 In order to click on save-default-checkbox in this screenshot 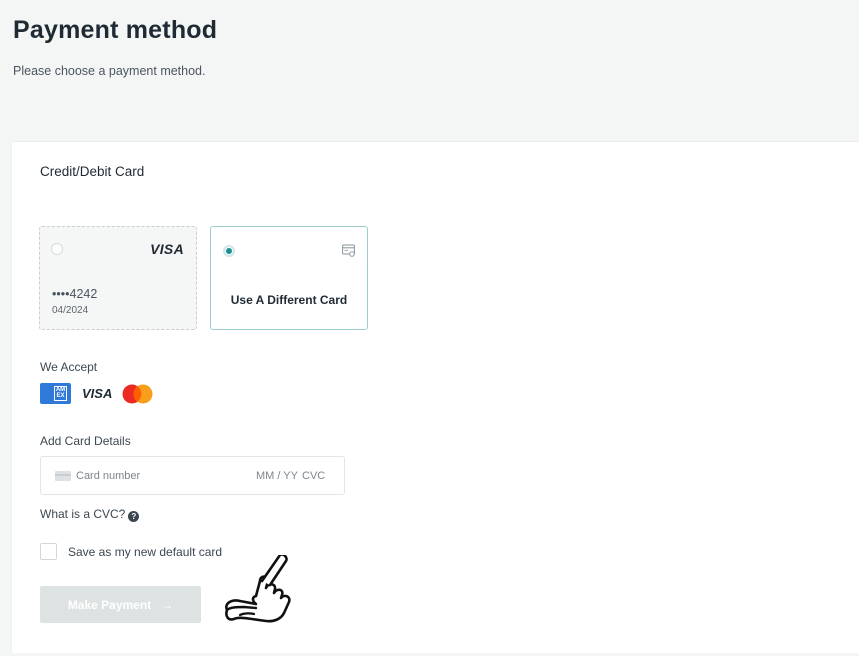, I will do `click(48, 551)`.